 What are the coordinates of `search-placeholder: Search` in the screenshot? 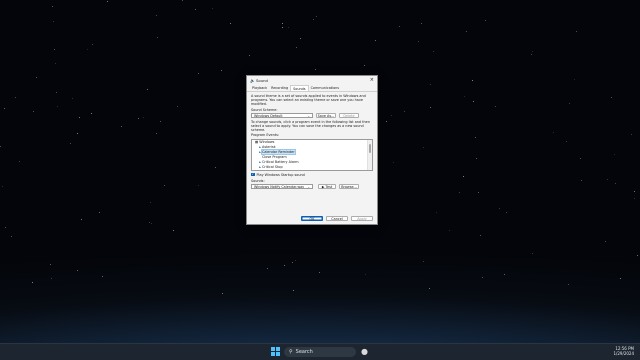 It's located at (304, 352).